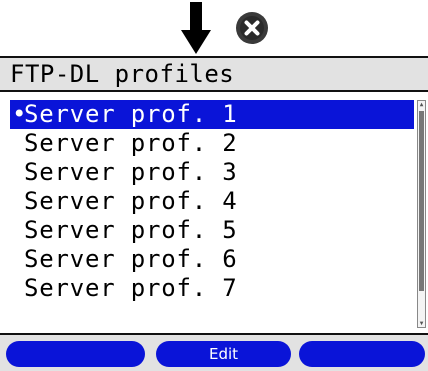 The height and width of the screenshot is (371, 428). Describe the element at coordinates (131, 172) in the screenshot. I see `list-item-label: Server prof. 3` at that location.